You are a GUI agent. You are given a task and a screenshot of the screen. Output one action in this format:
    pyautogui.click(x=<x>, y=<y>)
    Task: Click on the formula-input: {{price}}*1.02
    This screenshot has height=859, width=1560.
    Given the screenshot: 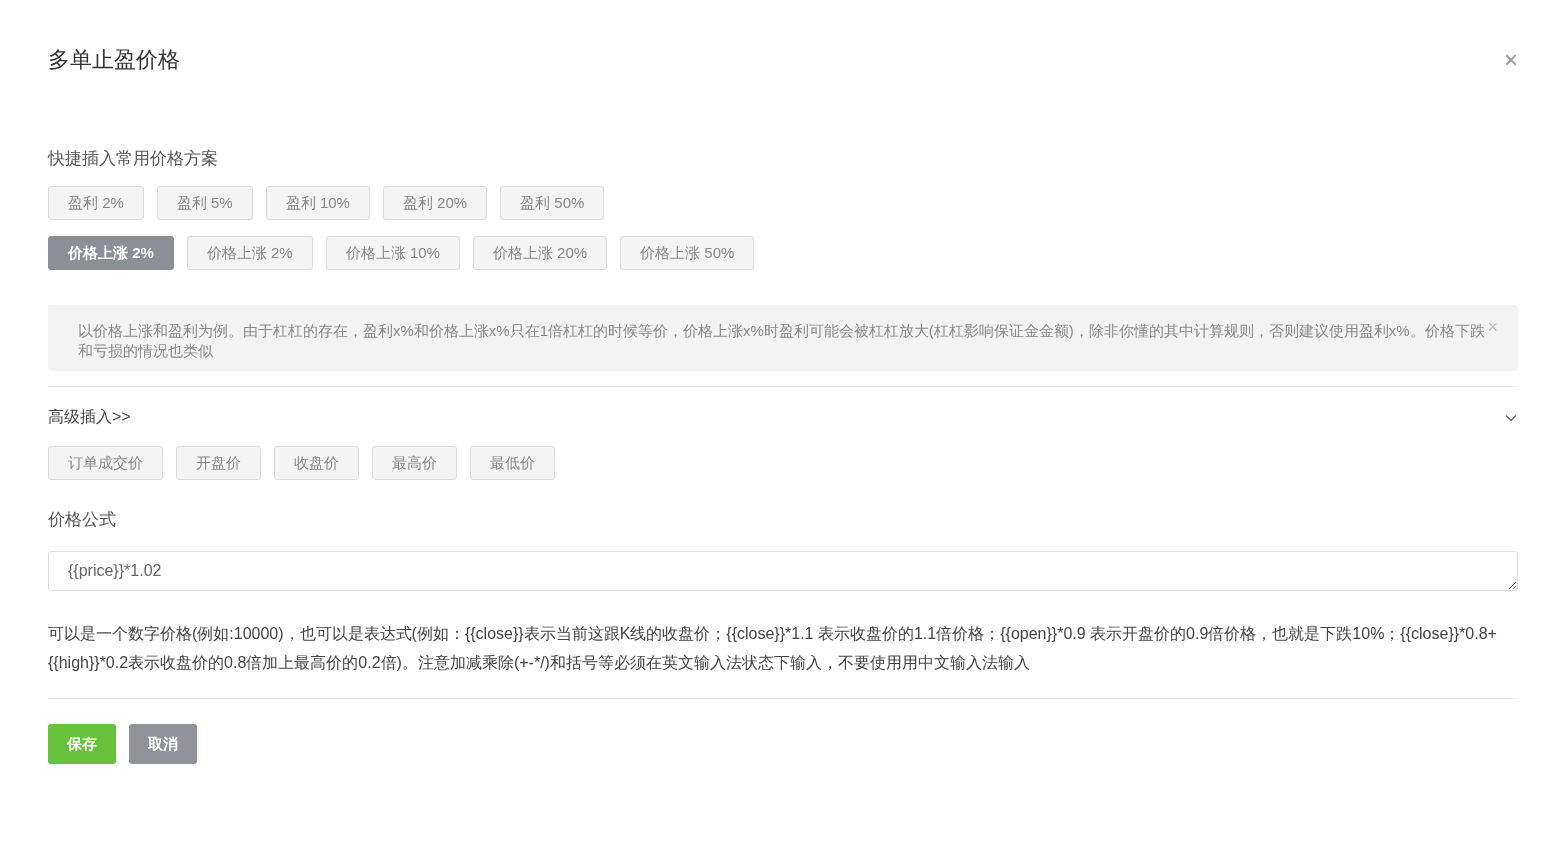 What is the action you would take?
    pyautogui.click(x=783, y=571)
    